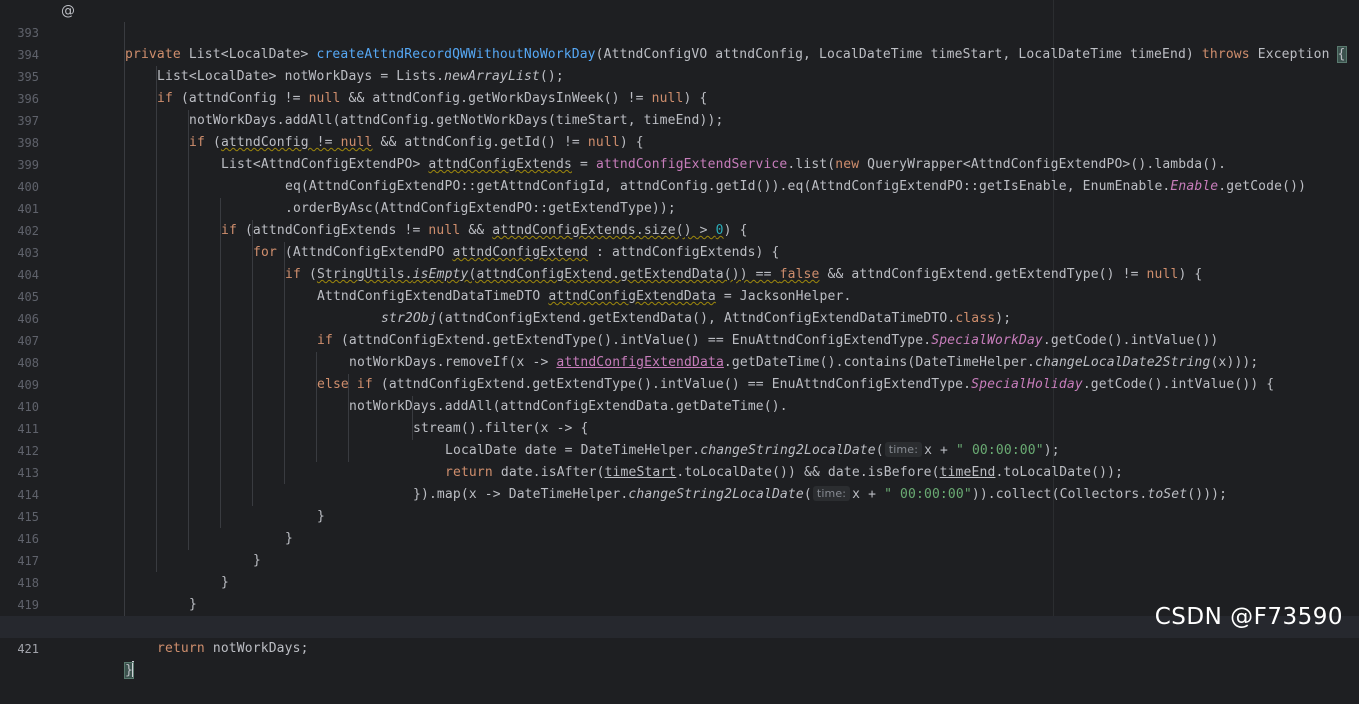  Describe the element at coordinates (679, 493) in the screenshot. I see `code-line: 414 }` at that location.